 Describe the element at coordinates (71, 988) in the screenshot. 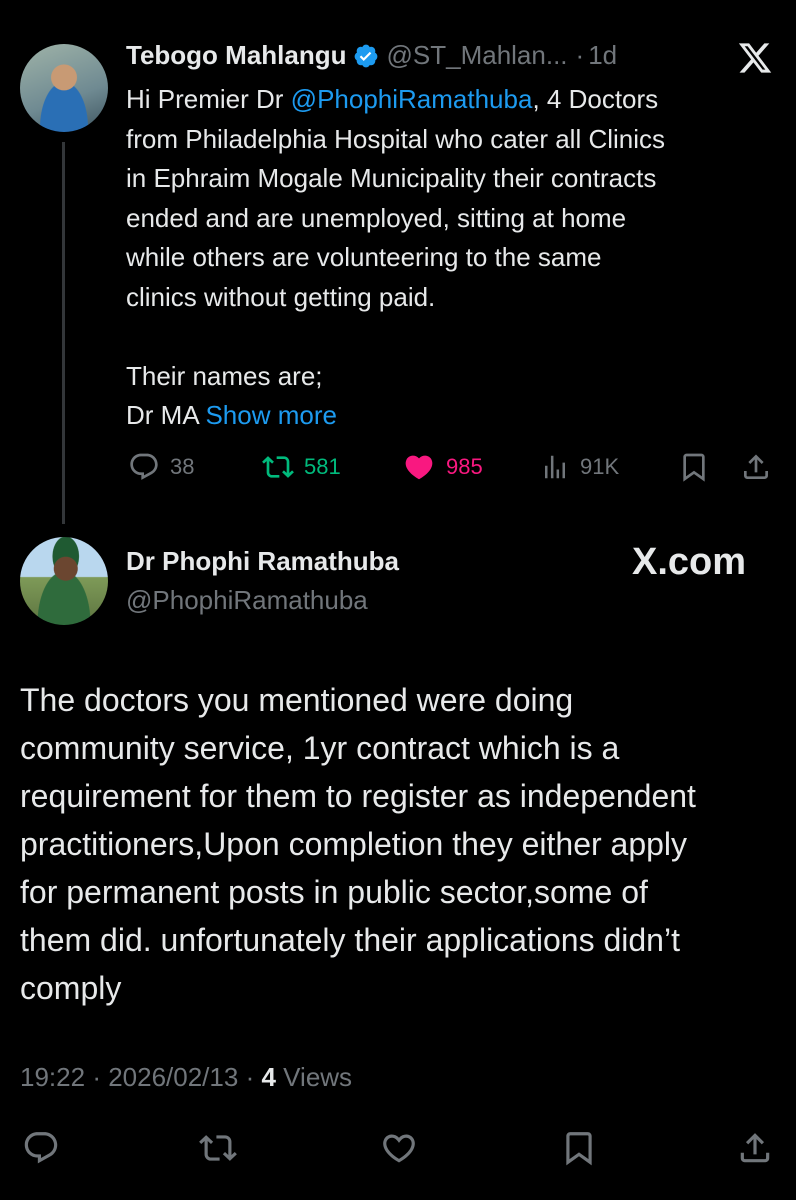

I see `text-line: comply` at that location.